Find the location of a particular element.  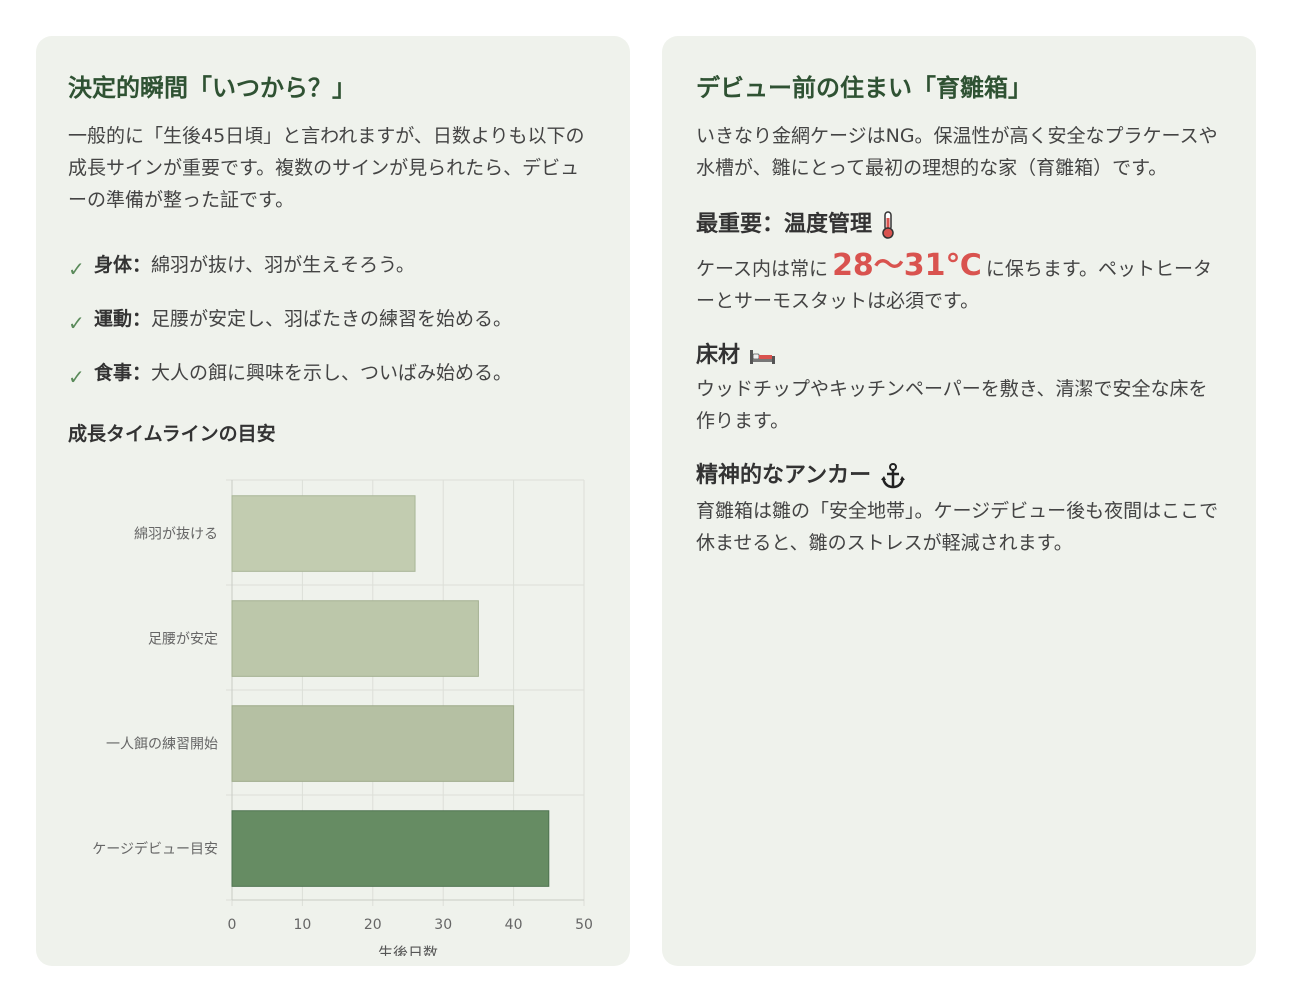

thermometer-icon is located at coordinates (888, 225).